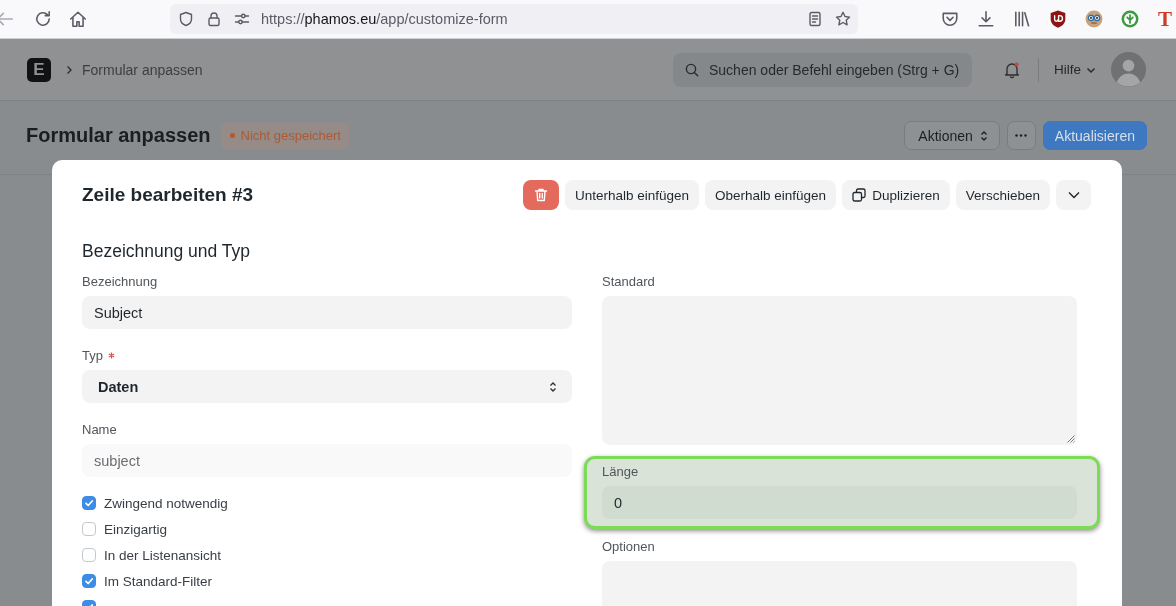  What do you see at coordinates (815, 19) in the screenshot?
I see `reader-view-icon` at bounding box center [815, 19].